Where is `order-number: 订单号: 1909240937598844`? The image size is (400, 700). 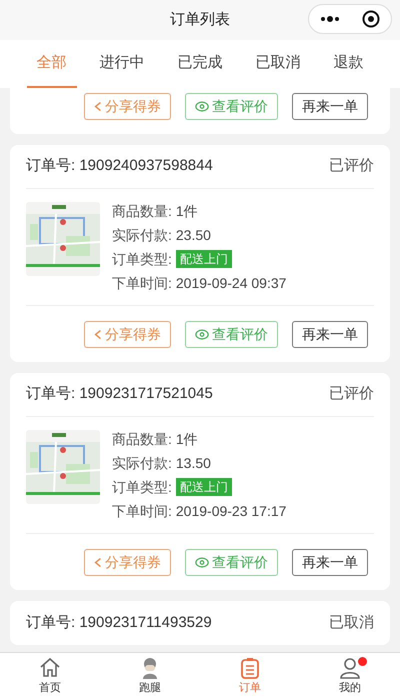
order-number: 订单号: 1909240937598844 is located at coordinates (119, 166).